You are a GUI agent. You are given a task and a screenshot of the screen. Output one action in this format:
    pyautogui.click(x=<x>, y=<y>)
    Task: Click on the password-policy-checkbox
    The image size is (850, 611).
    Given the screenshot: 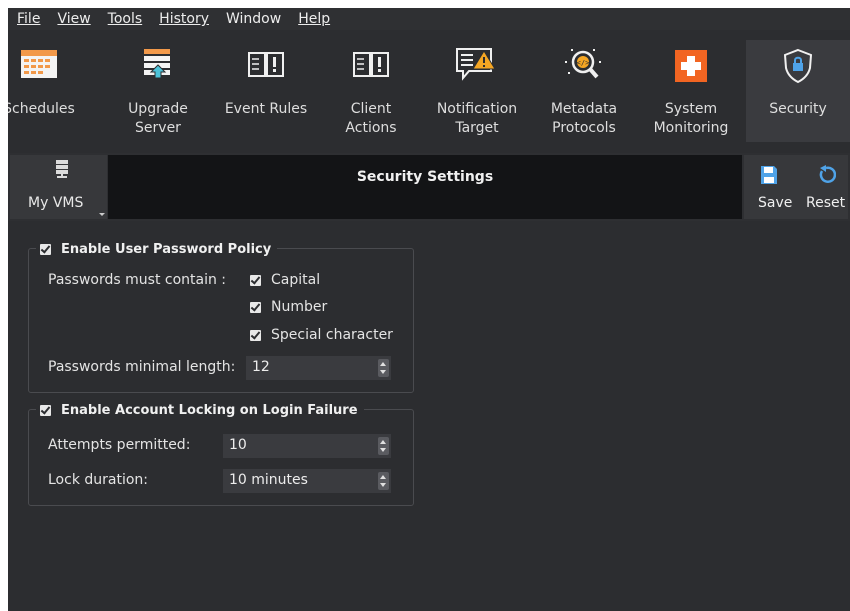 What is the action you would take?
    pyautogui.click(x=45, y=249)
    